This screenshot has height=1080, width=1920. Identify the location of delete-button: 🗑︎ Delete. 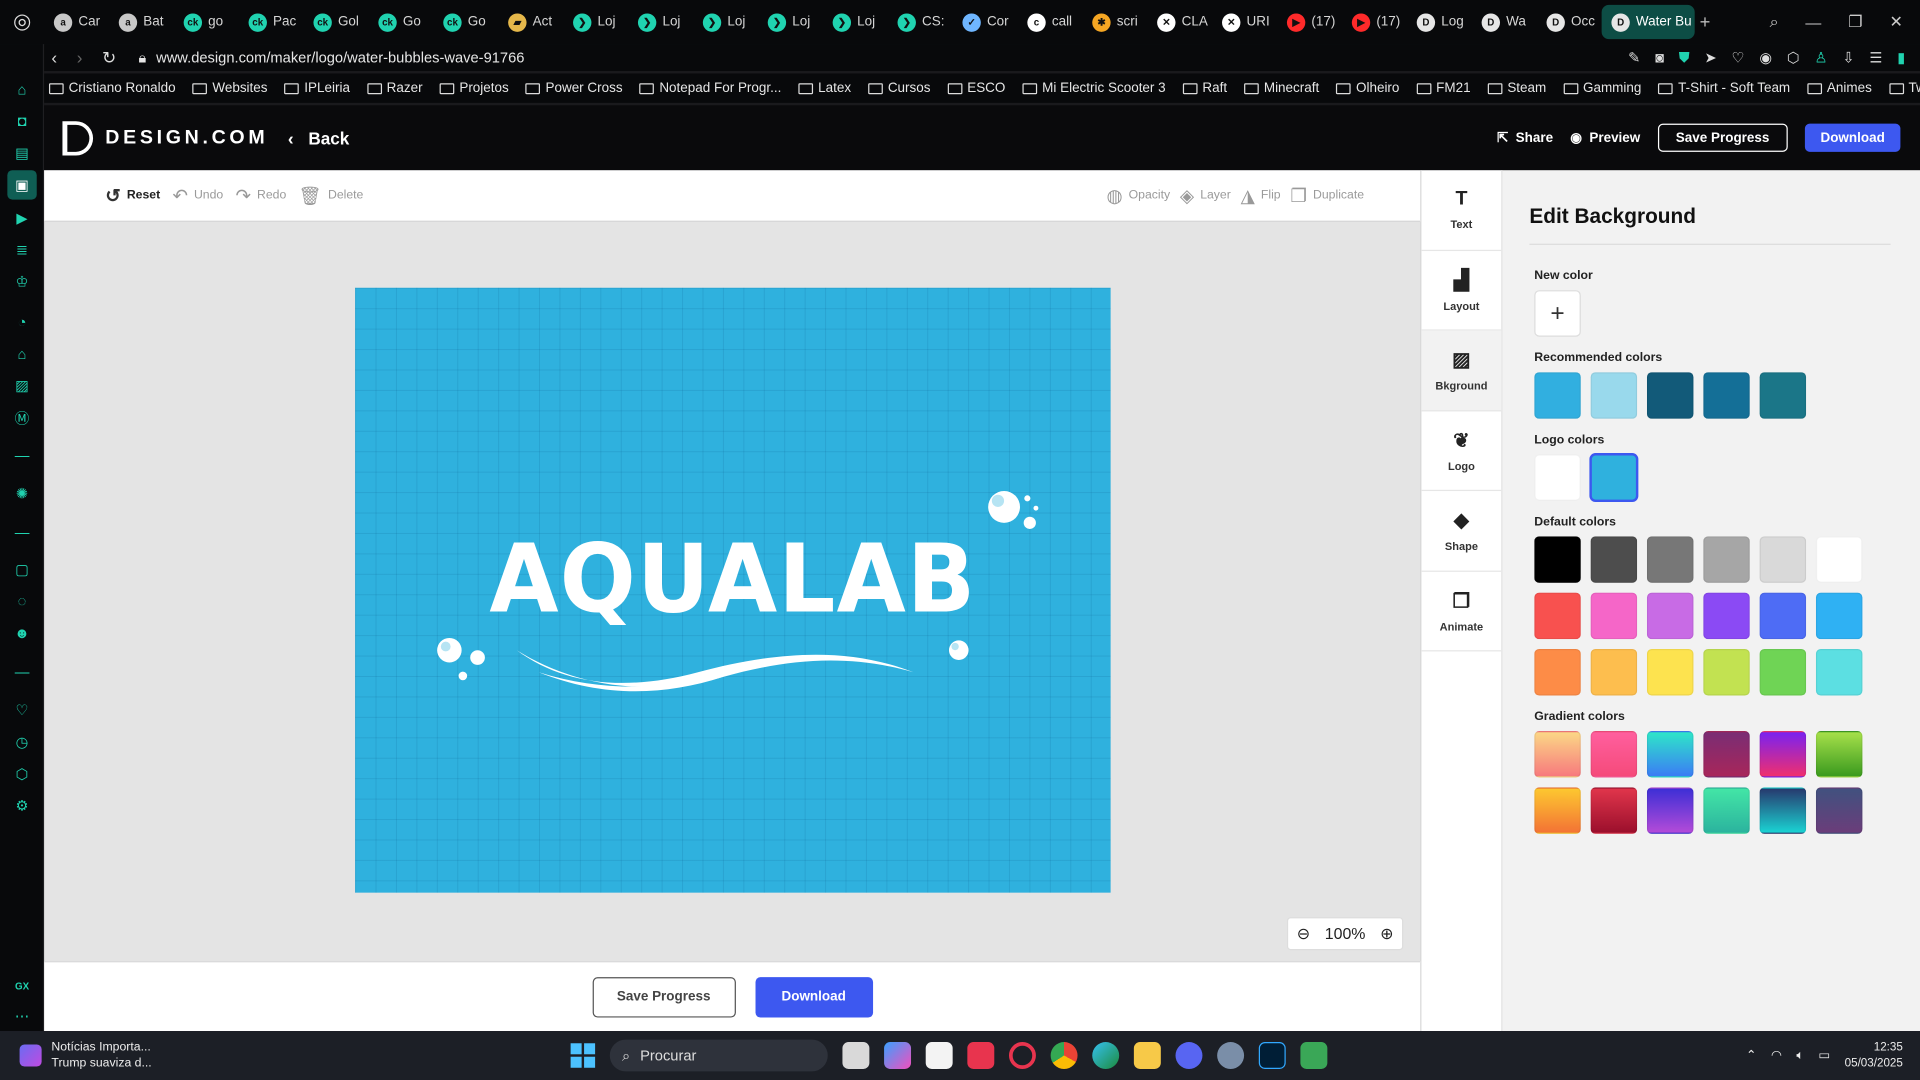
(331, 195).